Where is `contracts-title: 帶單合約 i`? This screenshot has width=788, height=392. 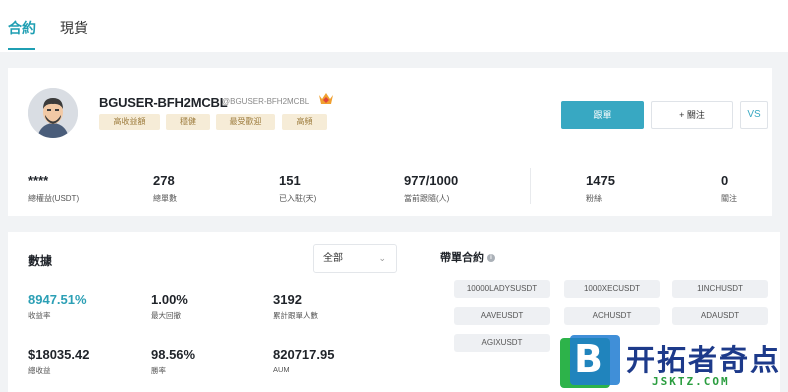
contracts-title: 帶單合約 i is located at coordinates (467, 257).